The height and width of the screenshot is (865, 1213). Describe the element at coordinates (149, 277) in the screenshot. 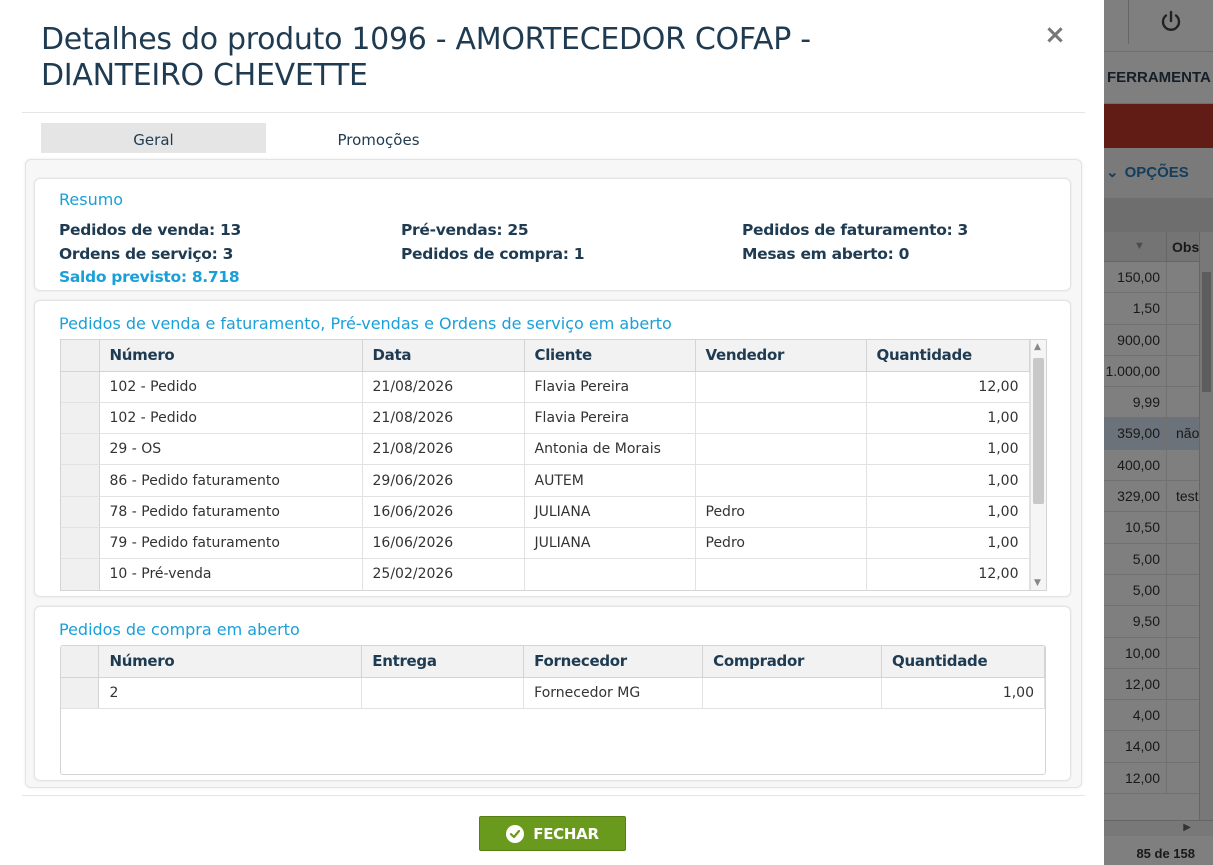

I see `stat-saldo-previsto: Saldo previsto: 8.718` at that location.